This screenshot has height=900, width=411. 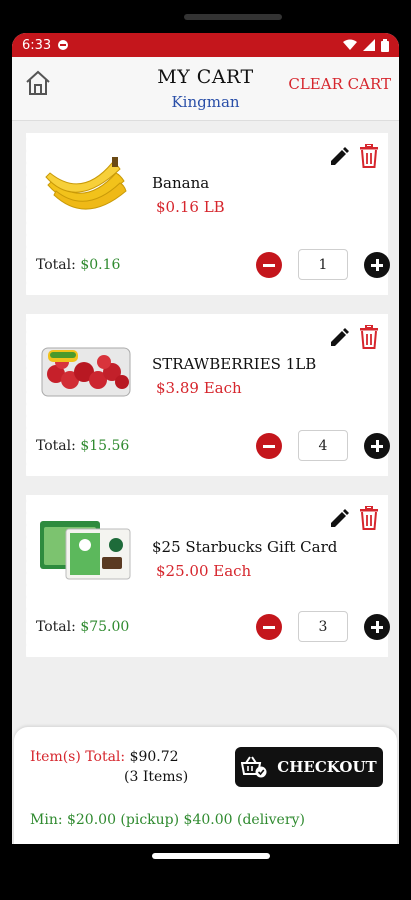 What do you see at coordinates (350, 44) in the screenshot?
I see `wifi-icon` at bounding box center [350, 44].